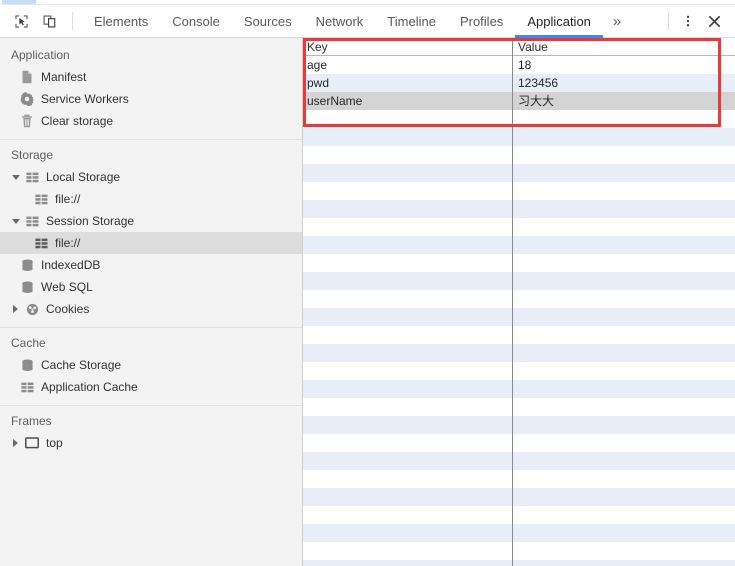 Image resolution: width=735 pixels, height=566 pixels. What do you see at coordinates (49, 21) in the screenshot?
I see `device-toolbar-icon` at bounding box center [49, 21].